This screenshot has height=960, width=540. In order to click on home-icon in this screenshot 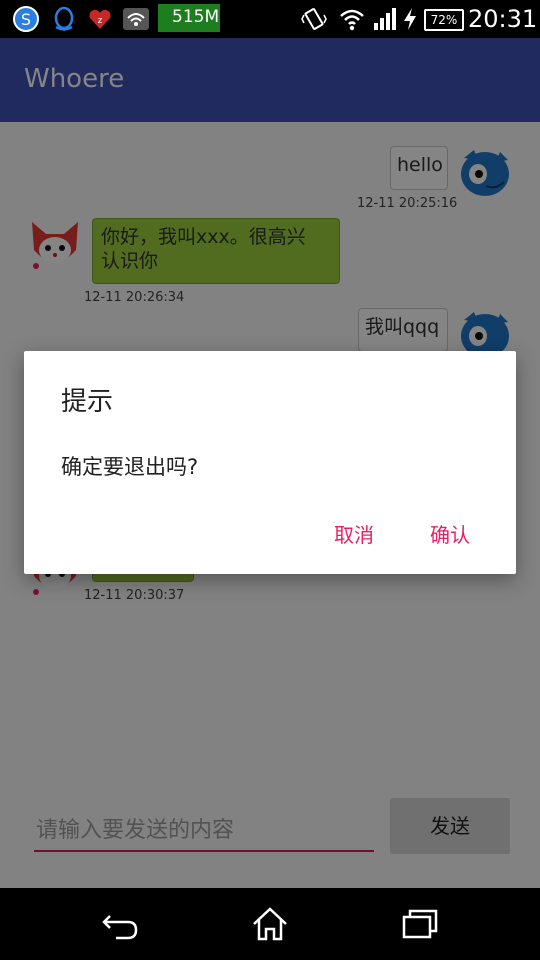, I will do `click(270, 924)`.